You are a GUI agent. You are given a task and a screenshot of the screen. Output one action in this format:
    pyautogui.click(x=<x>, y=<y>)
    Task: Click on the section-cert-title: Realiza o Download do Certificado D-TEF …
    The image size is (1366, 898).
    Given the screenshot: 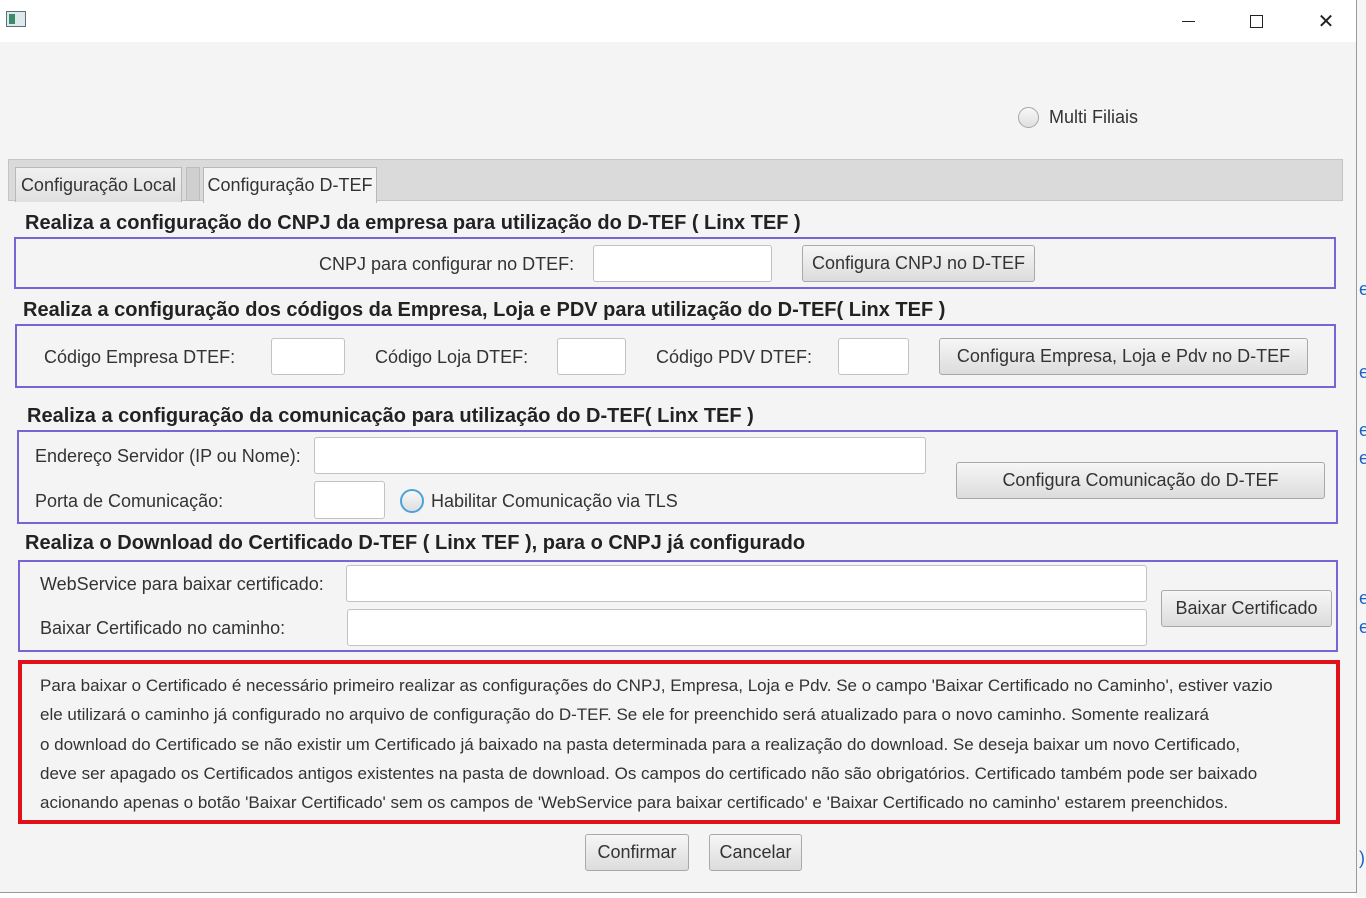 What is the action you would take?
    pyautogui.click(x=415, y=543)
    